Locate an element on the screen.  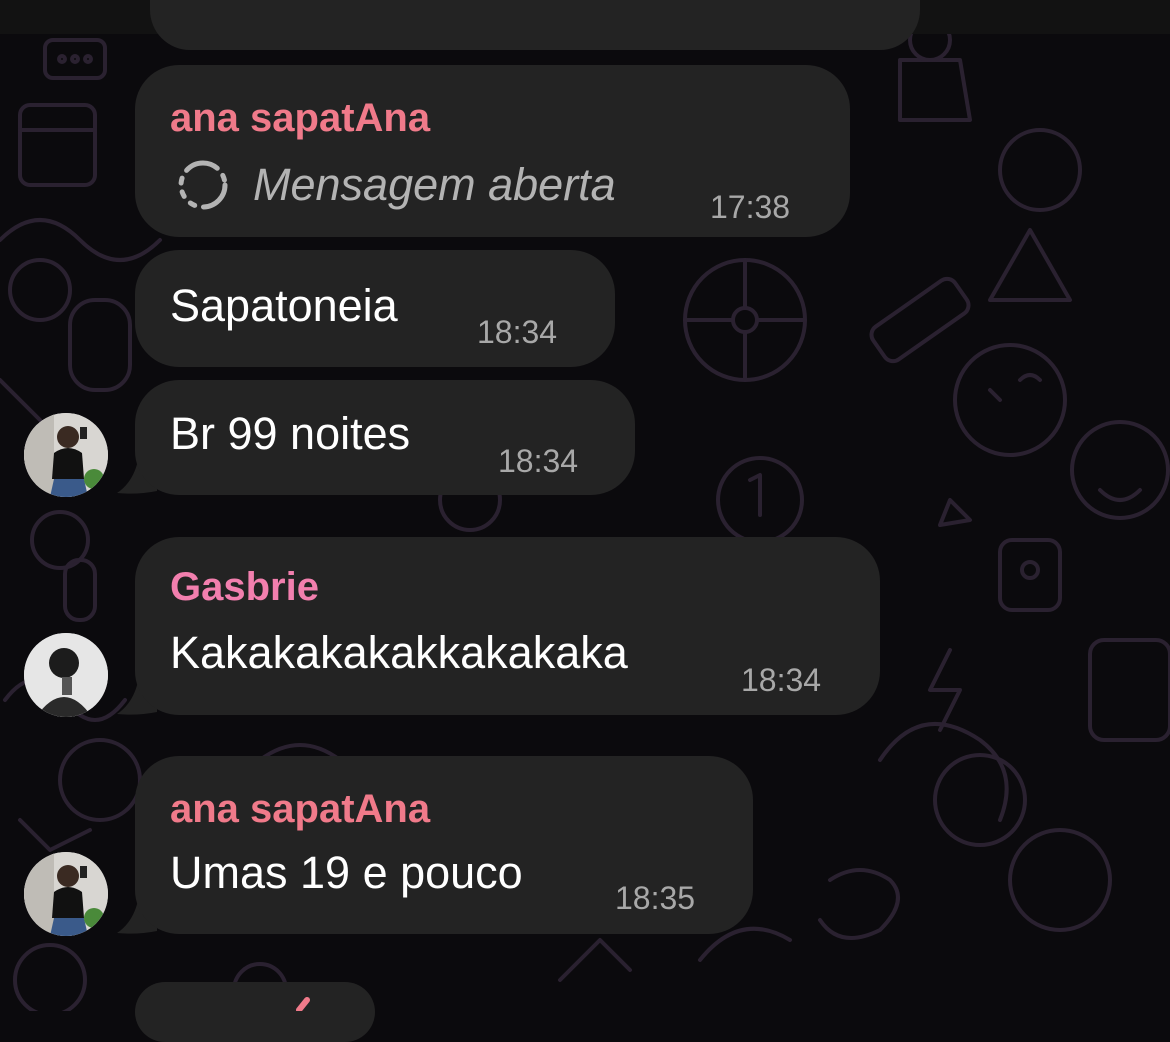
message-text: Mensagem aberta is located at coordinates (434, 184).